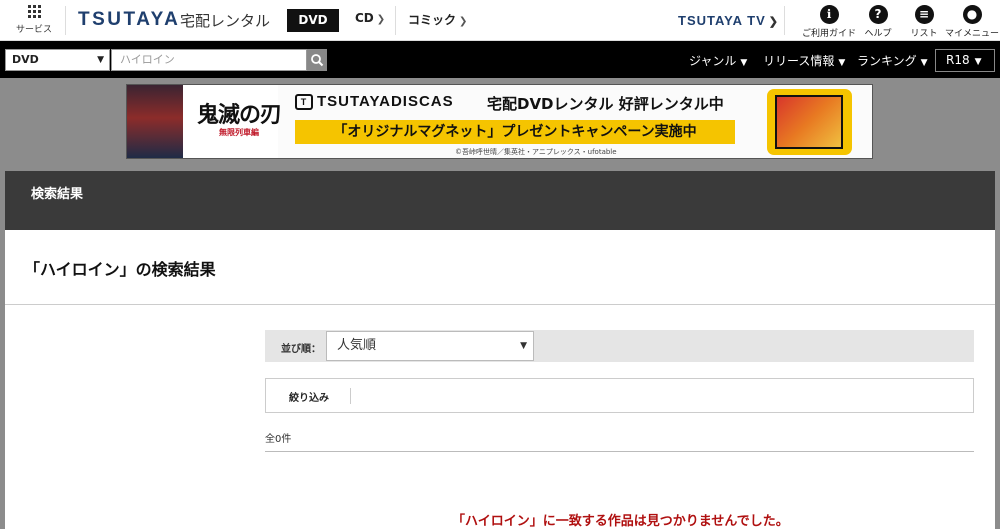  What do you see at coordinates (313, 20) in the screenshot?
I see `tab-dvd: DVD` at bounding box center [313, 20].